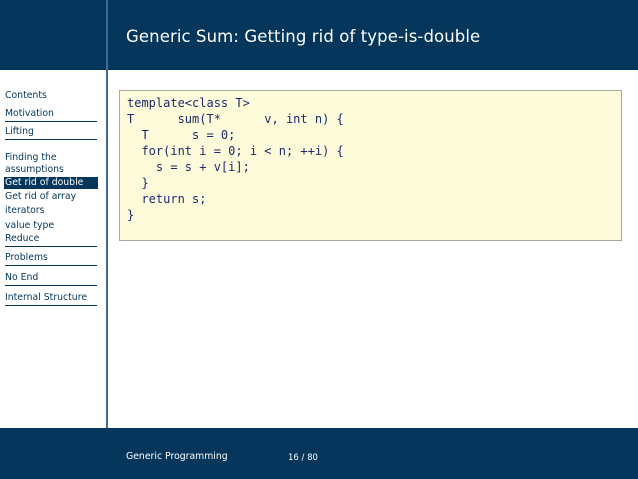 Image resolution: width=638 pixels, height=479 pixels. Describe the element at coordinates (235, 119) in the screenshot. I see `code-line: T sum(T* v, int n) {` at that location.